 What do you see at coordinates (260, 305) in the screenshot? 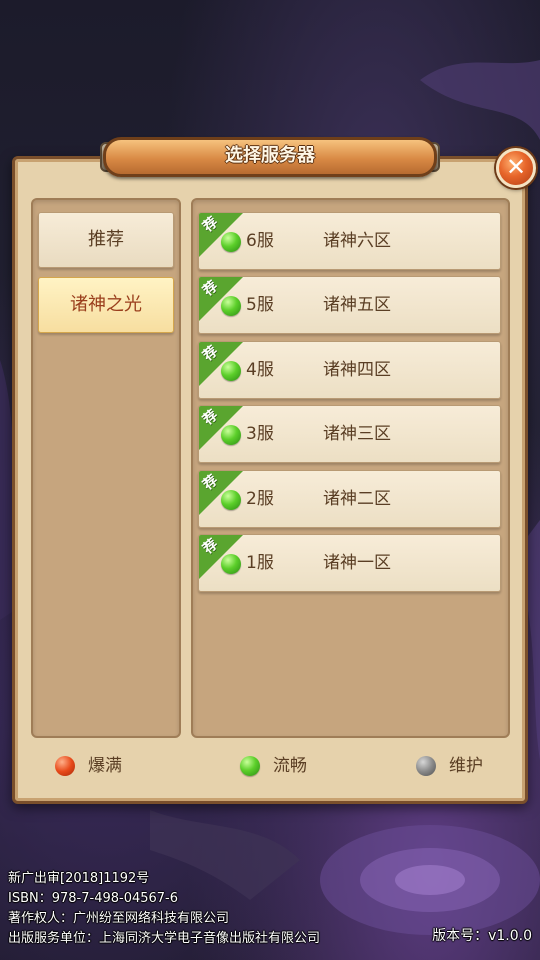
I see `server-number: 5服` at bounding box center [260, 305].